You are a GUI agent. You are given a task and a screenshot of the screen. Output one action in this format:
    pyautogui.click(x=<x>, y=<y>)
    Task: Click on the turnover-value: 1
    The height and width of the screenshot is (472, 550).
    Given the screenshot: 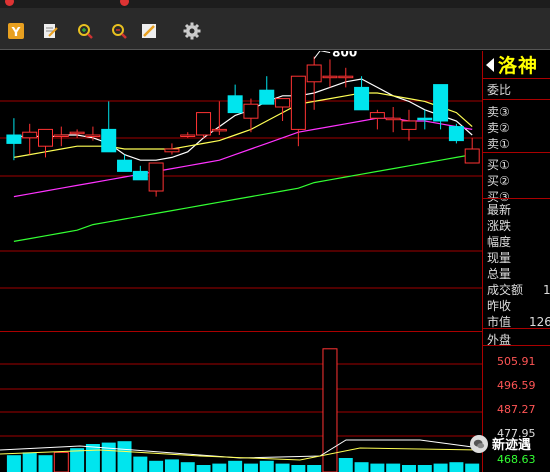 What is the action you would take?
    pyautogui.click(x=546, y=290)
    